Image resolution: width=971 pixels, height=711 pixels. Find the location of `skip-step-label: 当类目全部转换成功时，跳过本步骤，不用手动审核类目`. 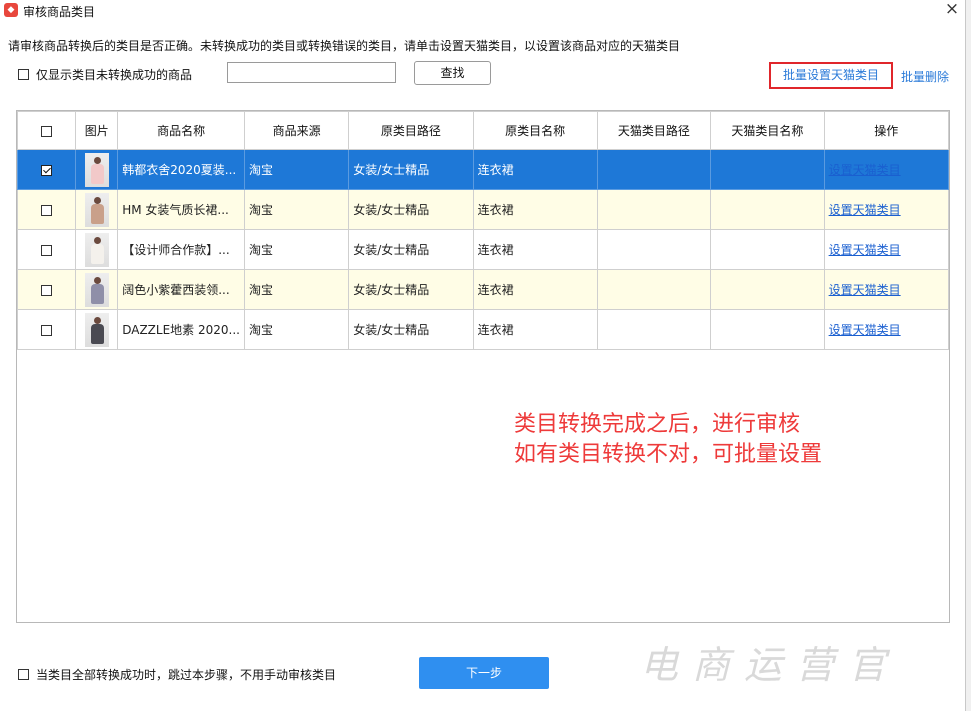

skip-step-label: 当类目全部转换成功时，跳过本步骤，不用手动审核类目 is located at coordinates (186, 675).